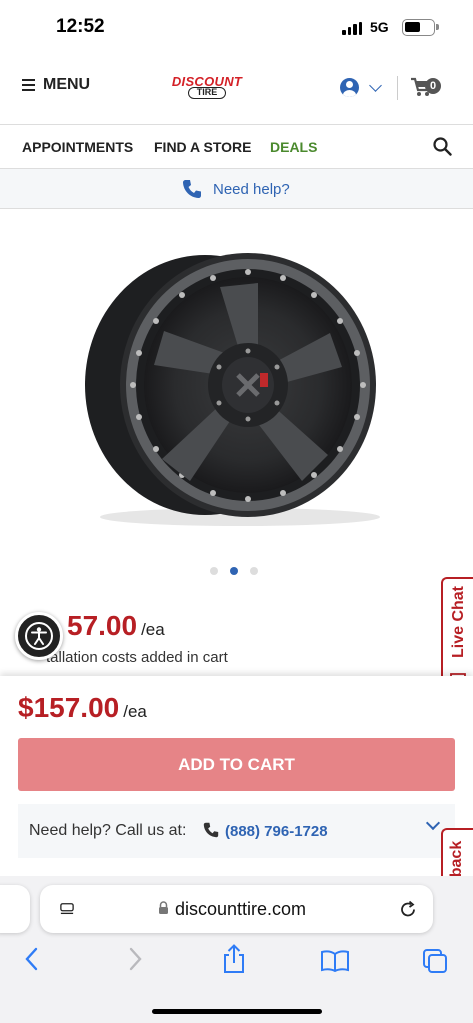 This screenshot has height=1023, width=473. What do you see at coordinates (234, 959) in the screenshot?
I see `share-icon` at bounding box center [234, 959].